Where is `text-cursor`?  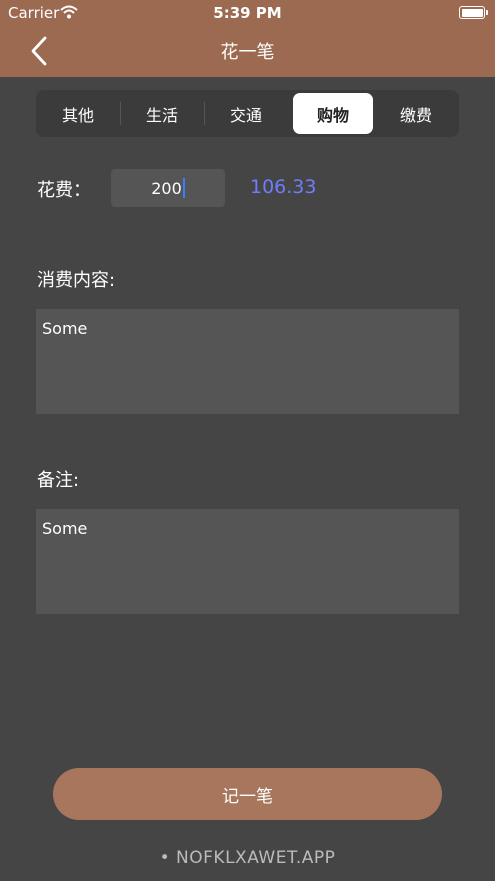
text-cursor is located at coordinates (183, 188).